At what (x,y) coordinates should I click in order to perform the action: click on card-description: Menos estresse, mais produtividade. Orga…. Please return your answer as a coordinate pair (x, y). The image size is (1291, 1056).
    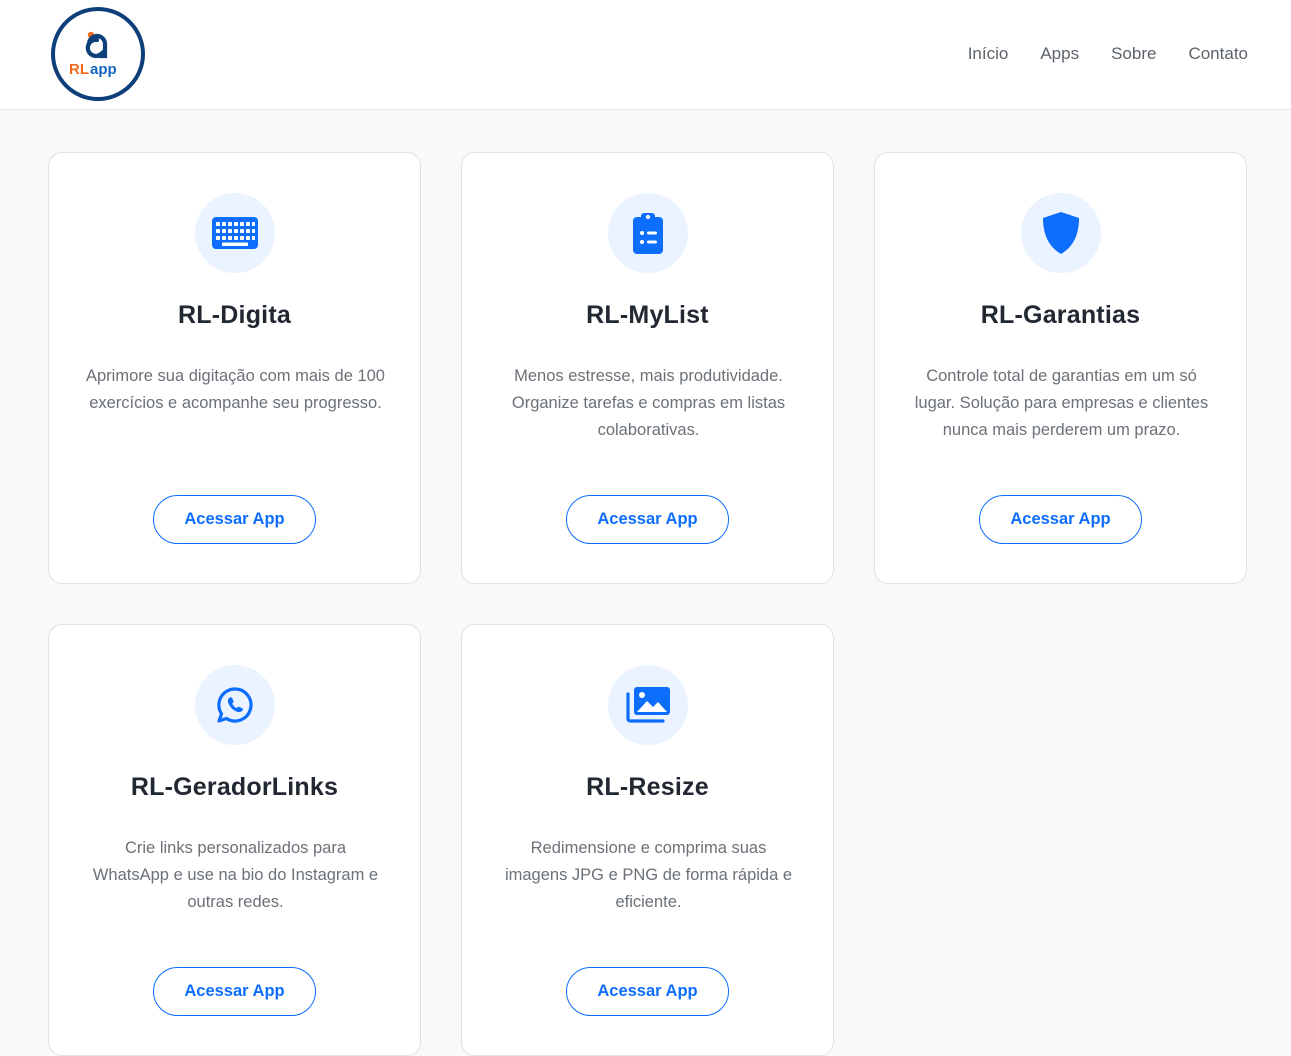
    Looking at the image, I should click on (648, 403).